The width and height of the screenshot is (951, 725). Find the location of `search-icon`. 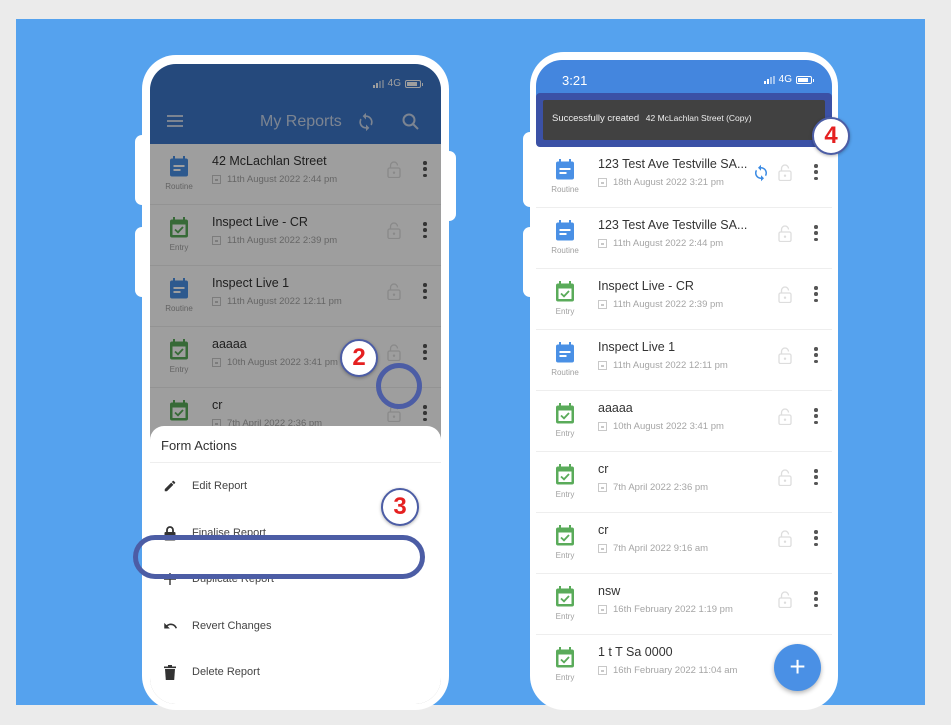

search-icon is located at coordinates (411, 122).